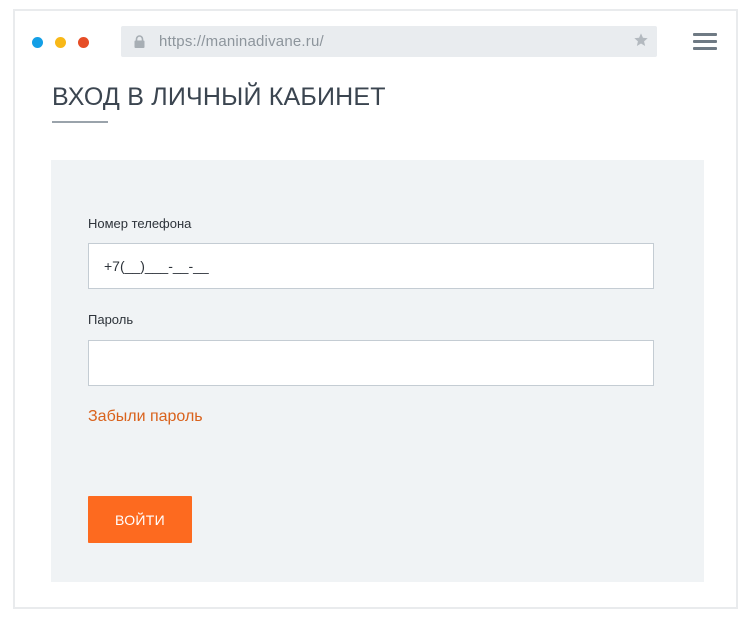 The height and width of the screenshot is (621, 751). What do you see at coordinates (371, 363) in the screenshot?
I see `password-input` at bounding box center [371, 363].